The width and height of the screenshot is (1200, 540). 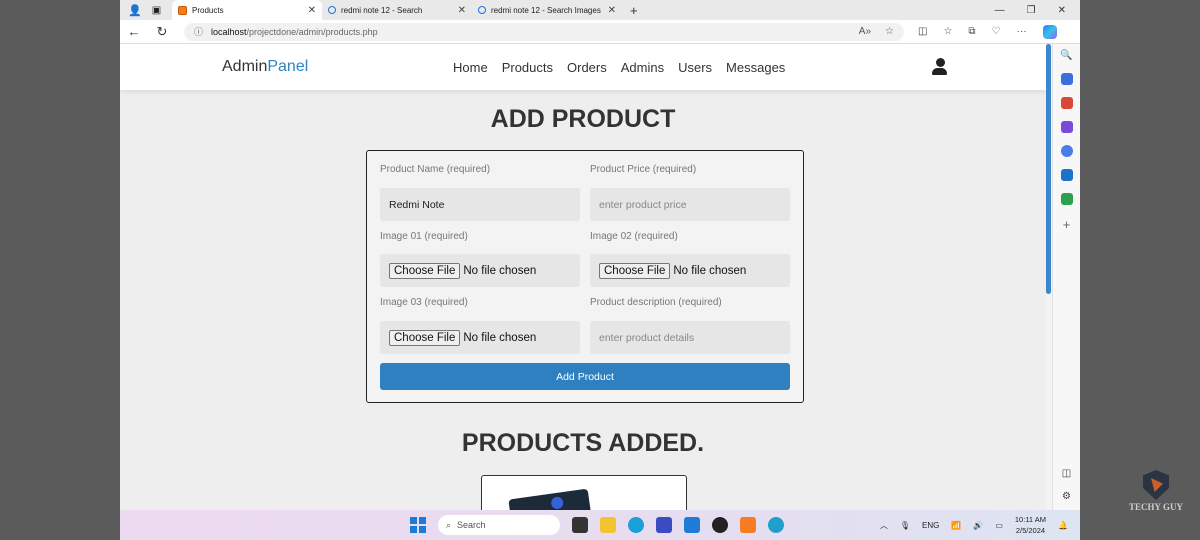 I want to click on product-card, so click(x=584, y=492).